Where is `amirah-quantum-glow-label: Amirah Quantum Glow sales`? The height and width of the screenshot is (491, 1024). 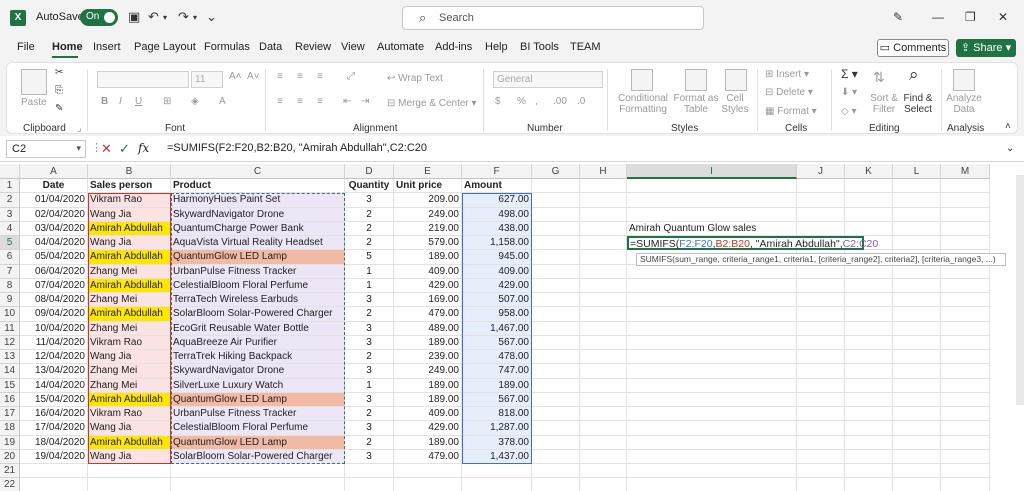 amirah-quantum-glow-label: Amirah Quantum Glow sales is located at coordinates (712, 229).